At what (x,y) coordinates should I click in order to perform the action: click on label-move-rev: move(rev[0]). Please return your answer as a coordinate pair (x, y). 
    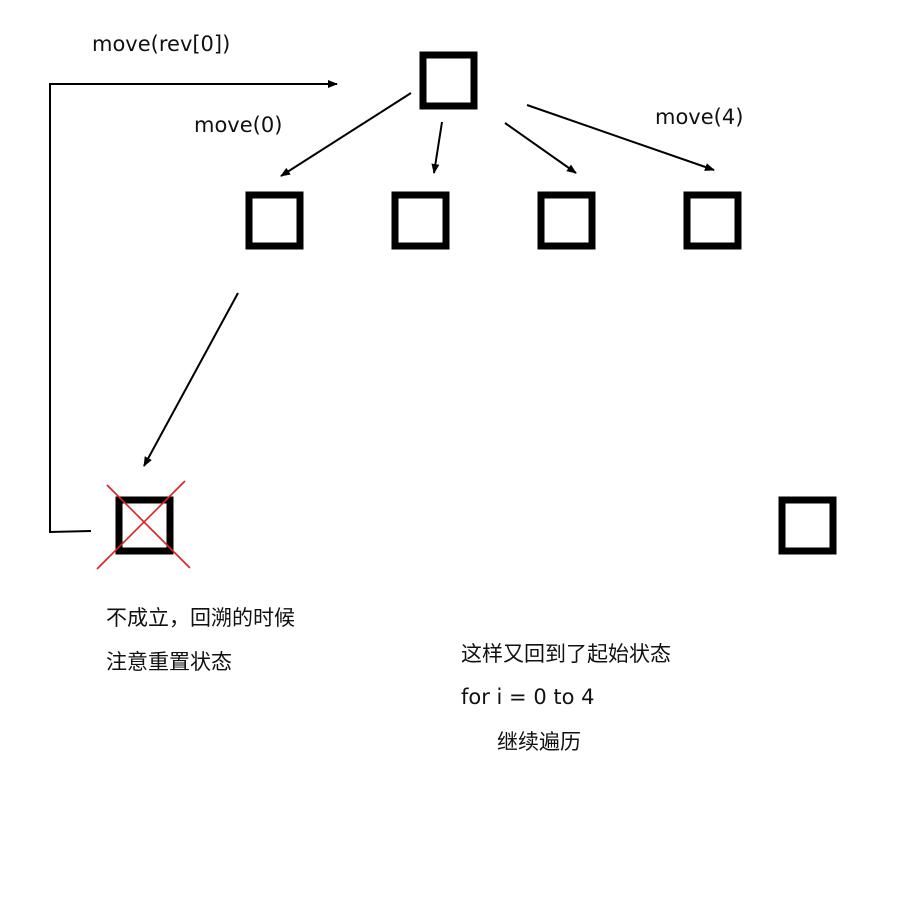
    Looking at the image, I should click on (161, 44).